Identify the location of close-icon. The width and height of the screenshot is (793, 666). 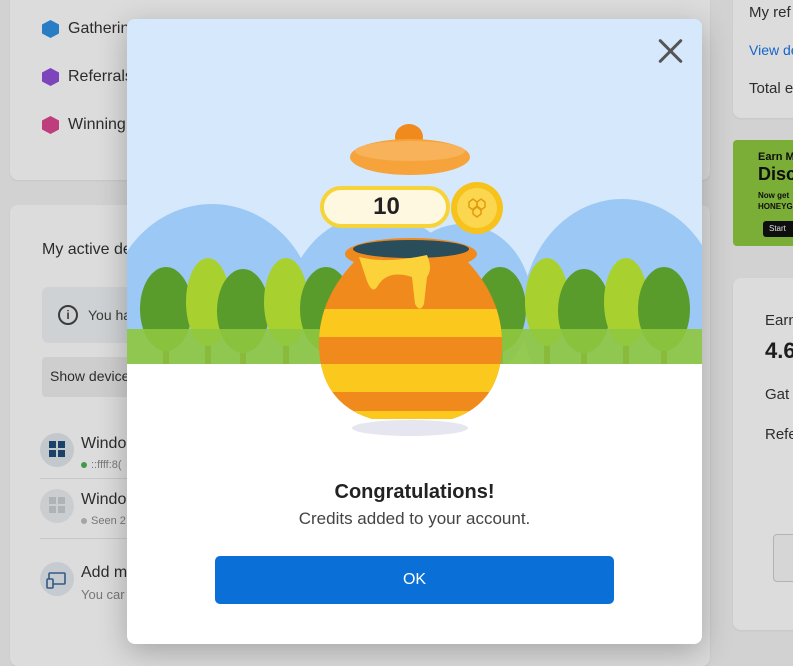
(670, 51).